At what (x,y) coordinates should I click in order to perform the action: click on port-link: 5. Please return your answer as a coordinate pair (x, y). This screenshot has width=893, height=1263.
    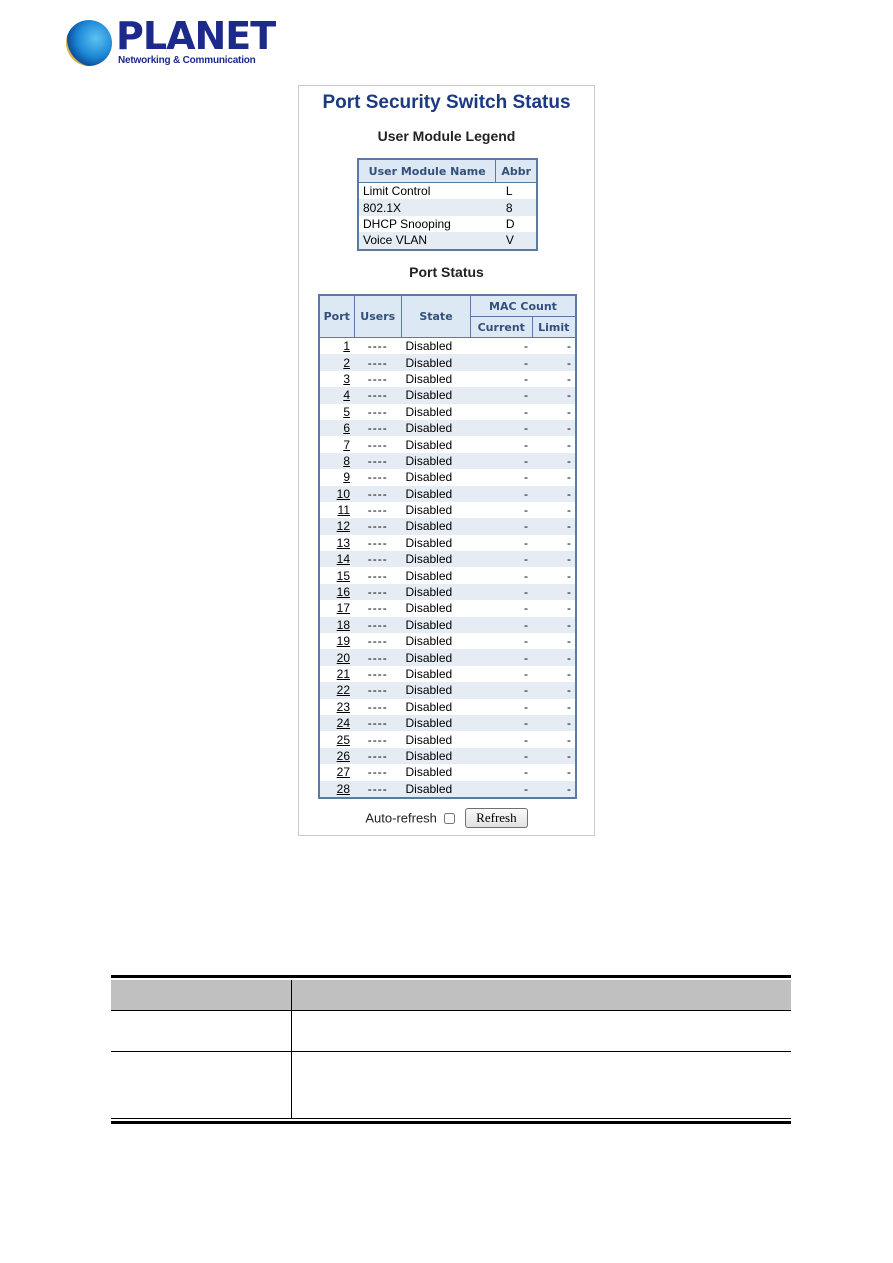
    Looking at the image, I should click on (346, 412).